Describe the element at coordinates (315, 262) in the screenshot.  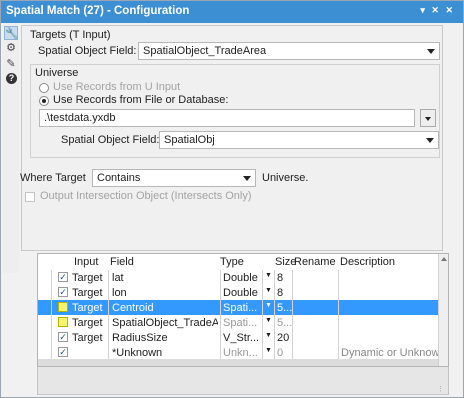
I see `col-header-rename: Rename` at that location.